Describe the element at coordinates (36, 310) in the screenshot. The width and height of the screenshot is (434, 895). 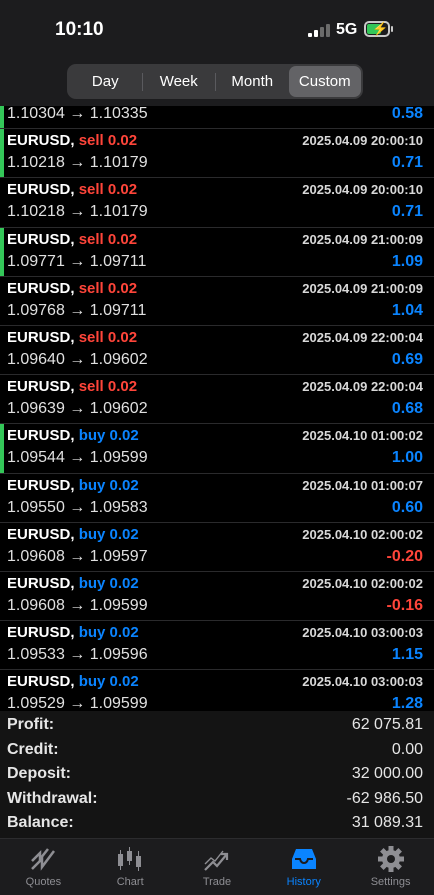
I see `open-price: 1.09768` at that location.